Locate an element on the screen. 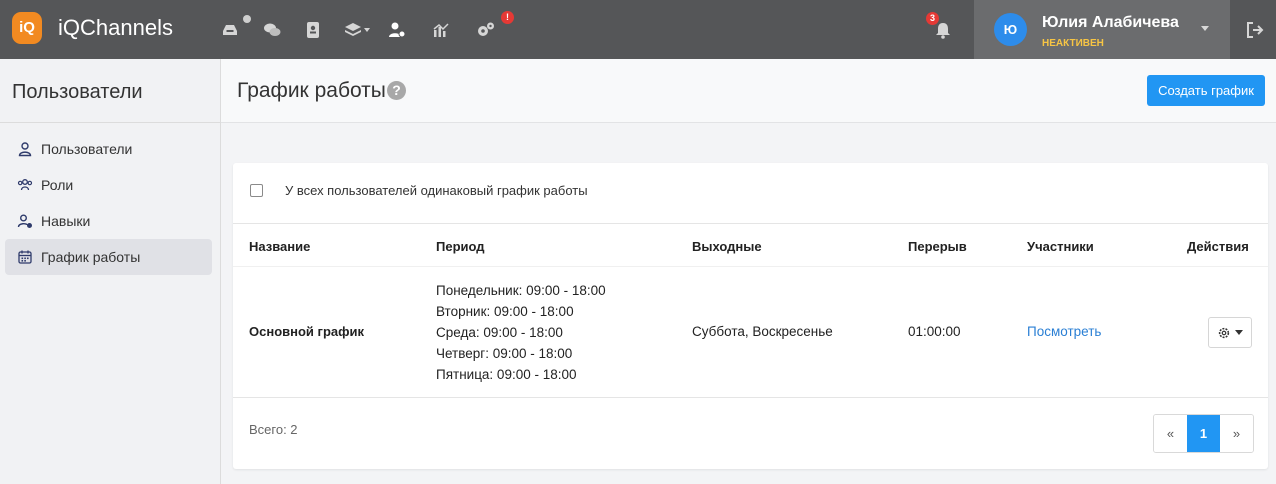 Image resolution: width=1276 pixels, height=484 pixels. analytics-chart-icon is located at coordinates (441, 30).